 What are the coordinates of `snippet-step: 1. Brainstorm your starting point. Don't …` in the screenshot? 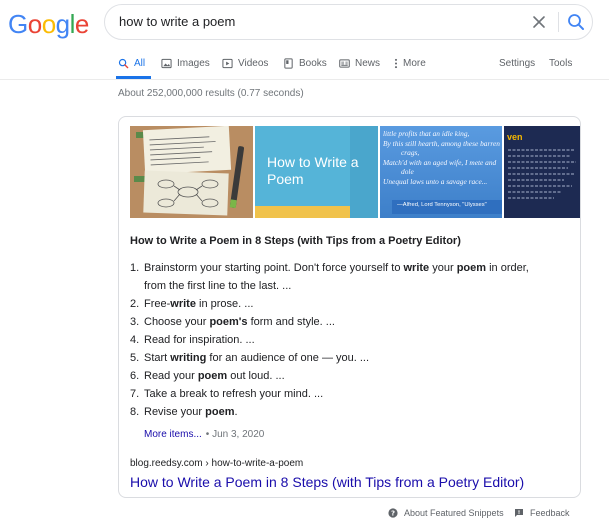 It's located at (350, 277).